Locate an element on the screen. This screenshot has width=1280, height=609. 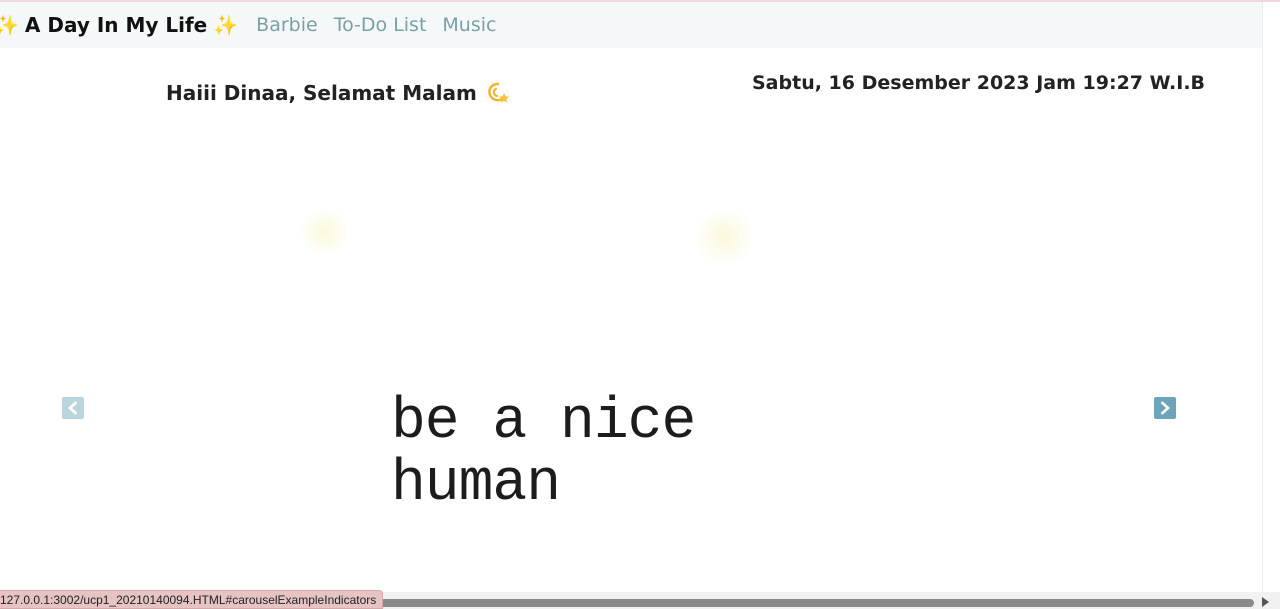
brand-link: ✨ A Day In My Life ✨ is located at coordinates (119, 25).